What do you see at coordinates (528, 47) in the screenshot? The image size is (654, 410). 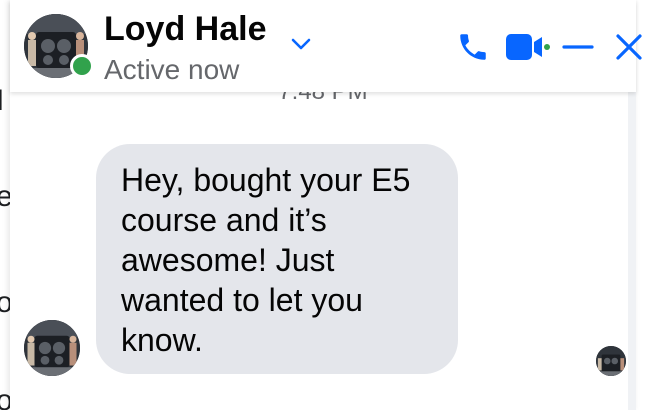 I see `video-camera-icon` at bounding box center [528, 47].